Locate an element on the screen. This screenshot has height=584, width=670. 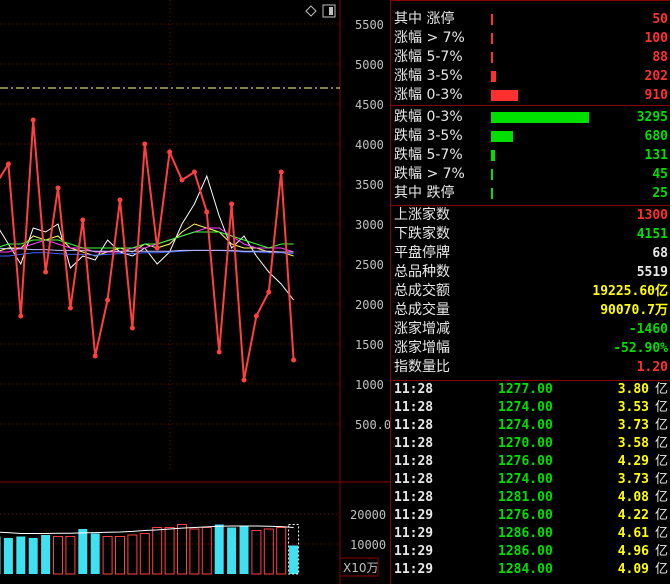
trade-row: 11:29 1284.00 4.09 亿 is located at coordinates (530, 570).